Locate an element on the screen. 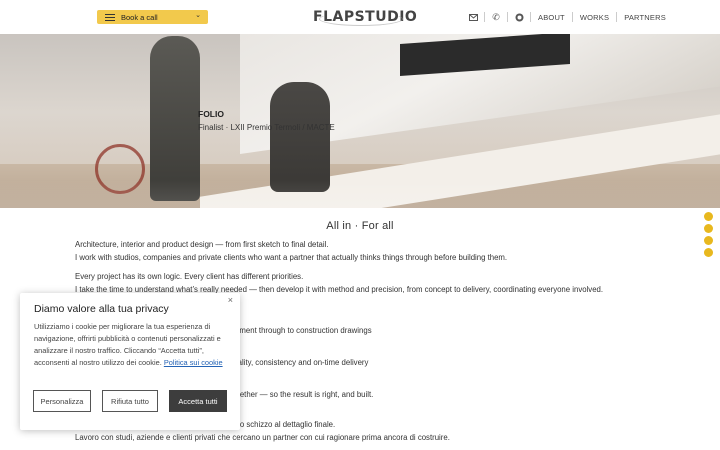 This screenshot has height=450, width=720. section-dots-nav is located at coordinates (708, 234).